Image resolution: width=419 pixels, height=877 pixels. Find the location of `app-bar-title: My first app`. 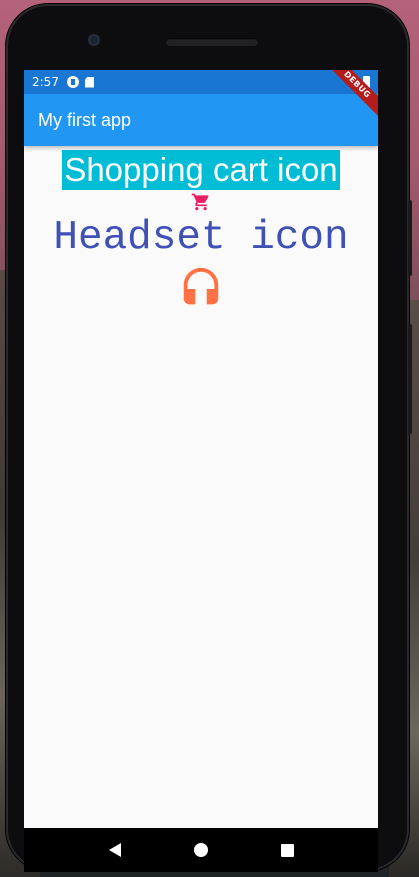

app-bar-title: My first app is located at coordinates (85, 119).